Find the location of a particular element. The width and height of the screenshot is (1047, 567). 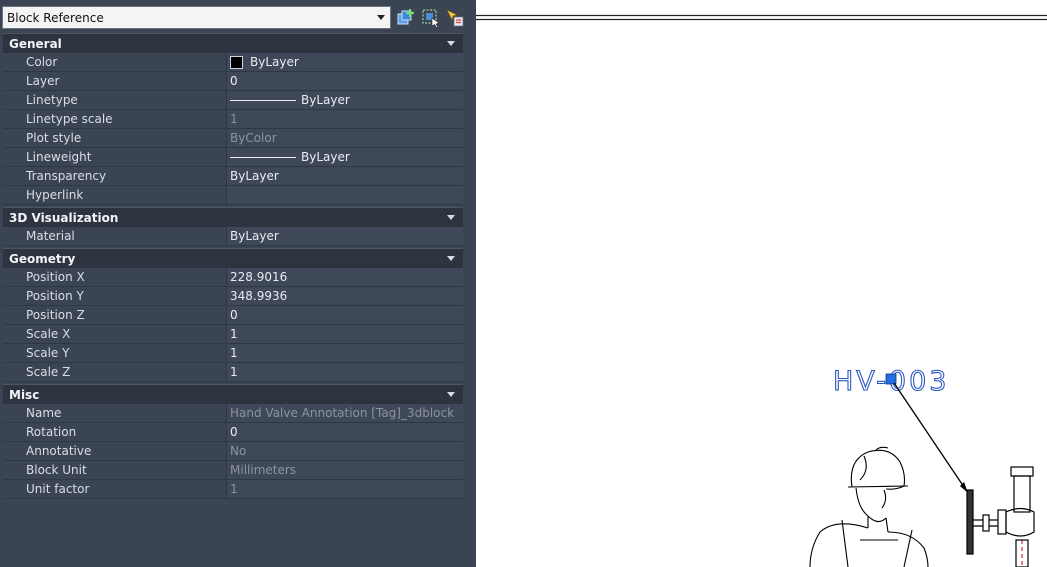

property-value-material: ByLayer is located at coordinates (345, 236).